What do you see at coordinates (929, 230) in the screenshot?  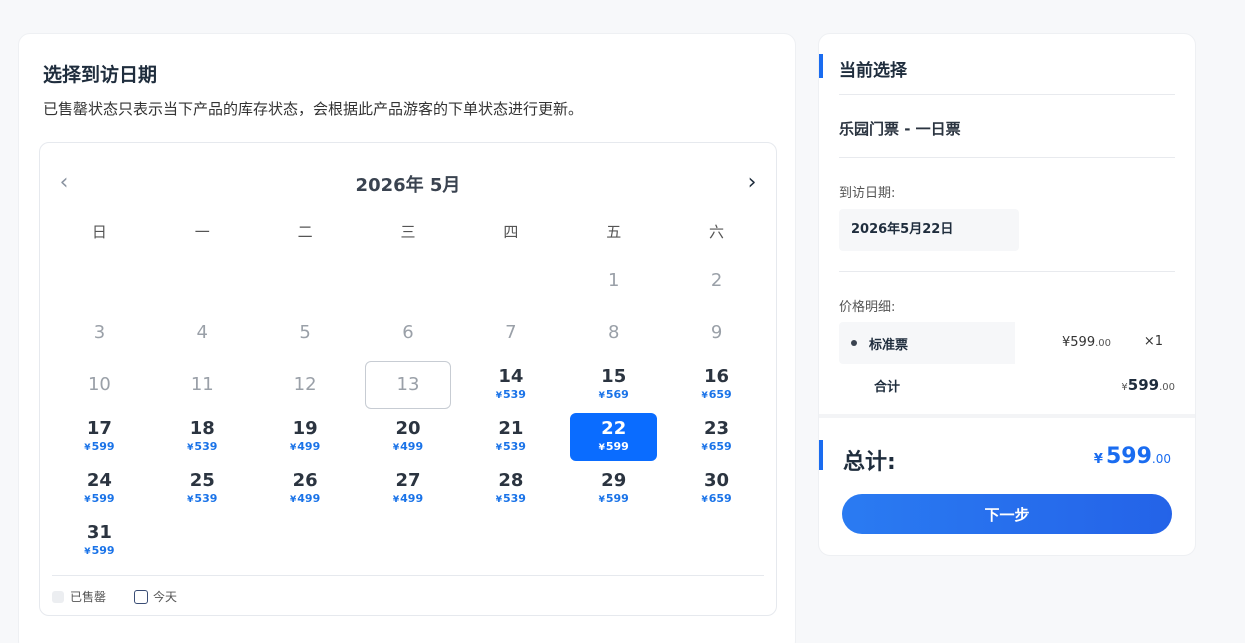 I see `visit-date-value: 2026年5月22日` at bounding box center [929, 230].